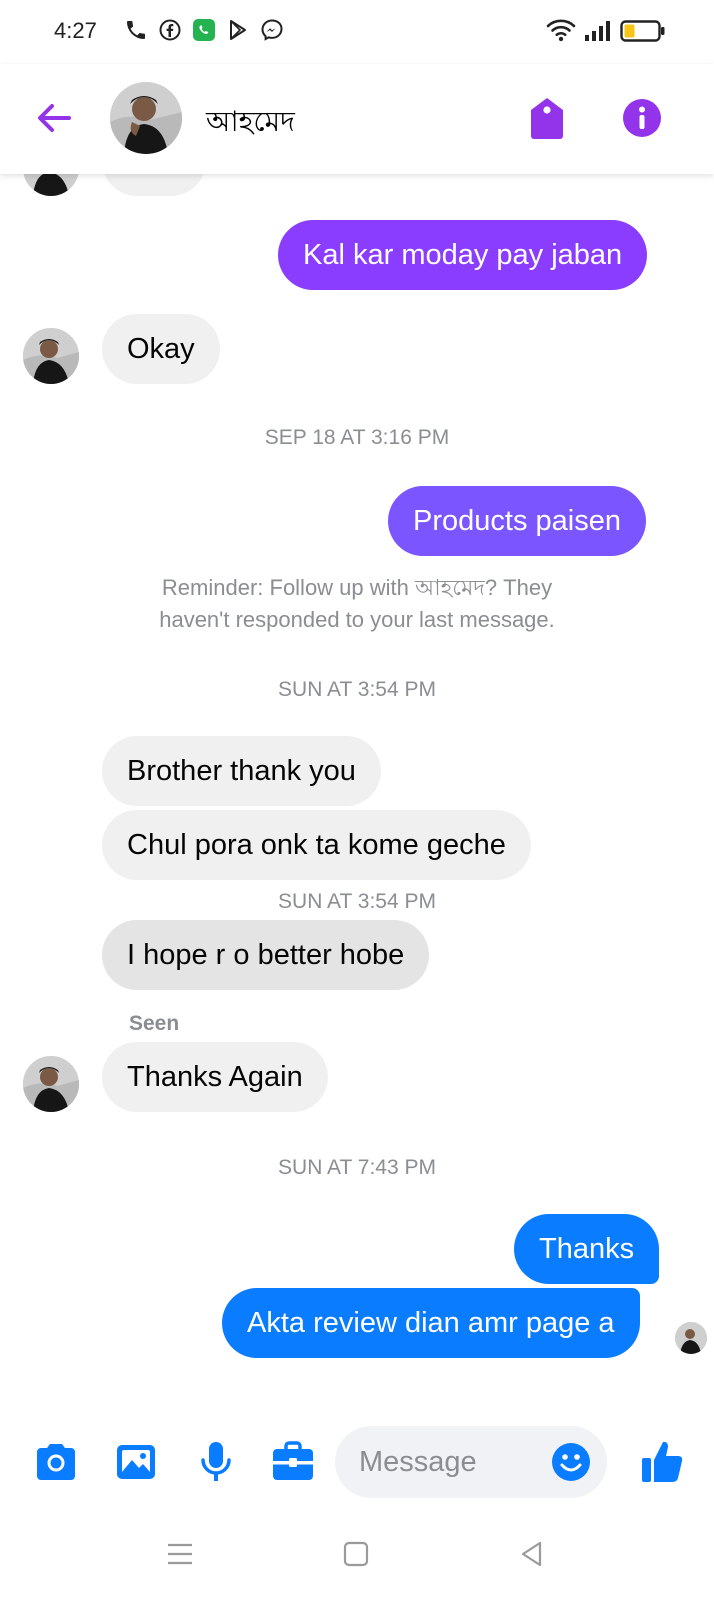 Image resolution: width=714 pixels, height=1599 pixels. I want to click on messenger-icon, so click(272, 30).